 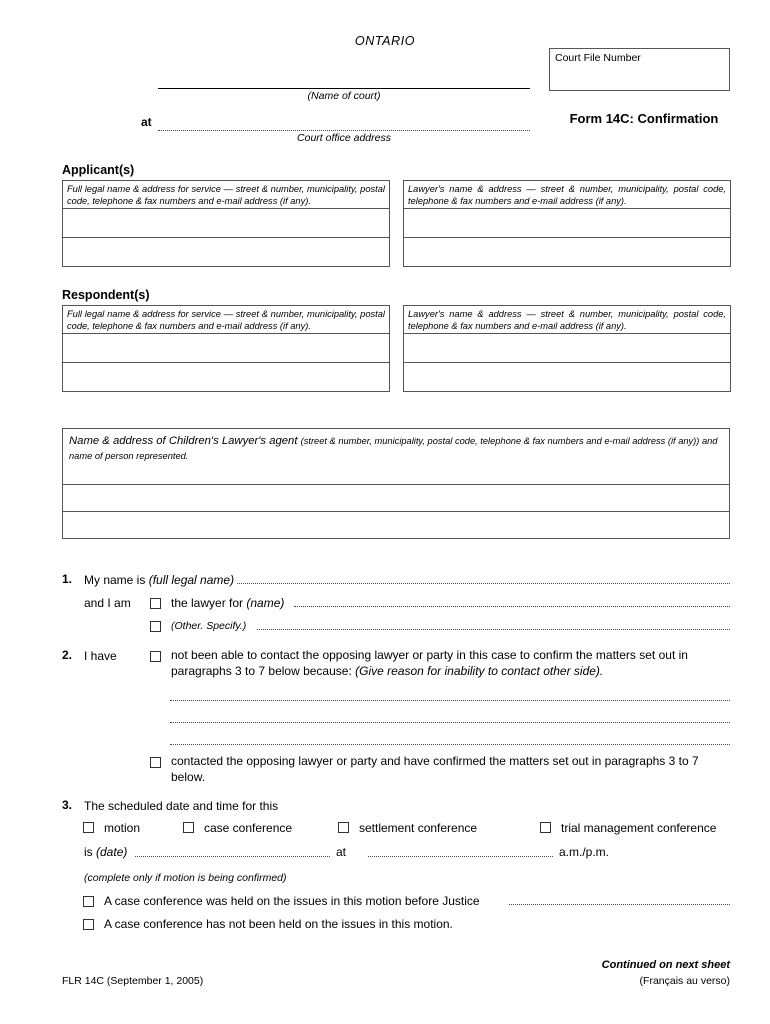 I want to click on court-file-number-box: Court File Number, so click(x=639, y=69).